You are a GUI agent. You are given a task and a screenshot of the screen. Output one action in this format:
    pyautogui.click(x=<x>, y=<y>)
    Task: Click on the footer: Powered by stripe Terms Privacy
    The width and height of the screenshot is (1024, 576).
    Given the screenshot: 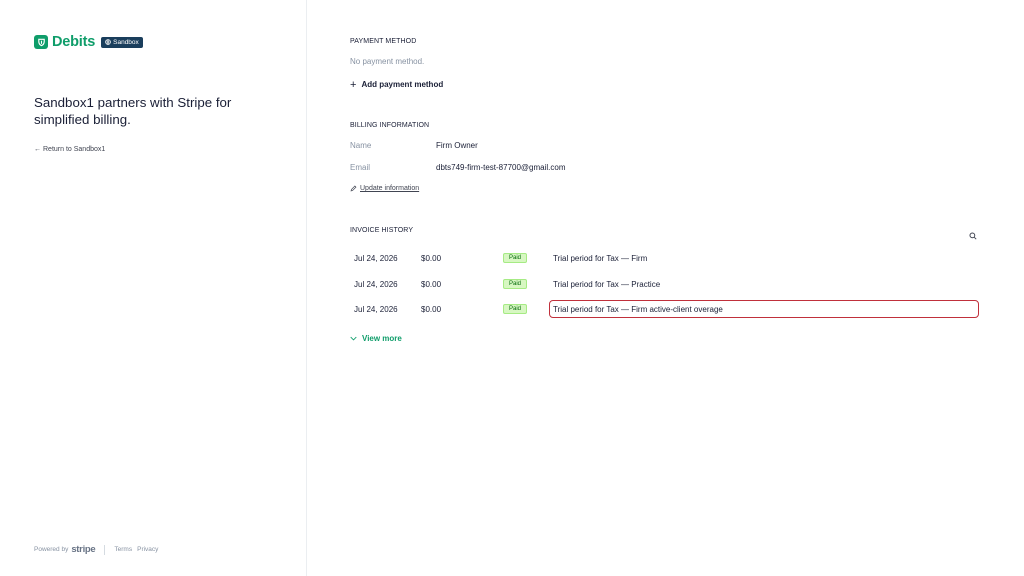 What is the action you would take?
    pyautogui.click(x=98, y=549)
    